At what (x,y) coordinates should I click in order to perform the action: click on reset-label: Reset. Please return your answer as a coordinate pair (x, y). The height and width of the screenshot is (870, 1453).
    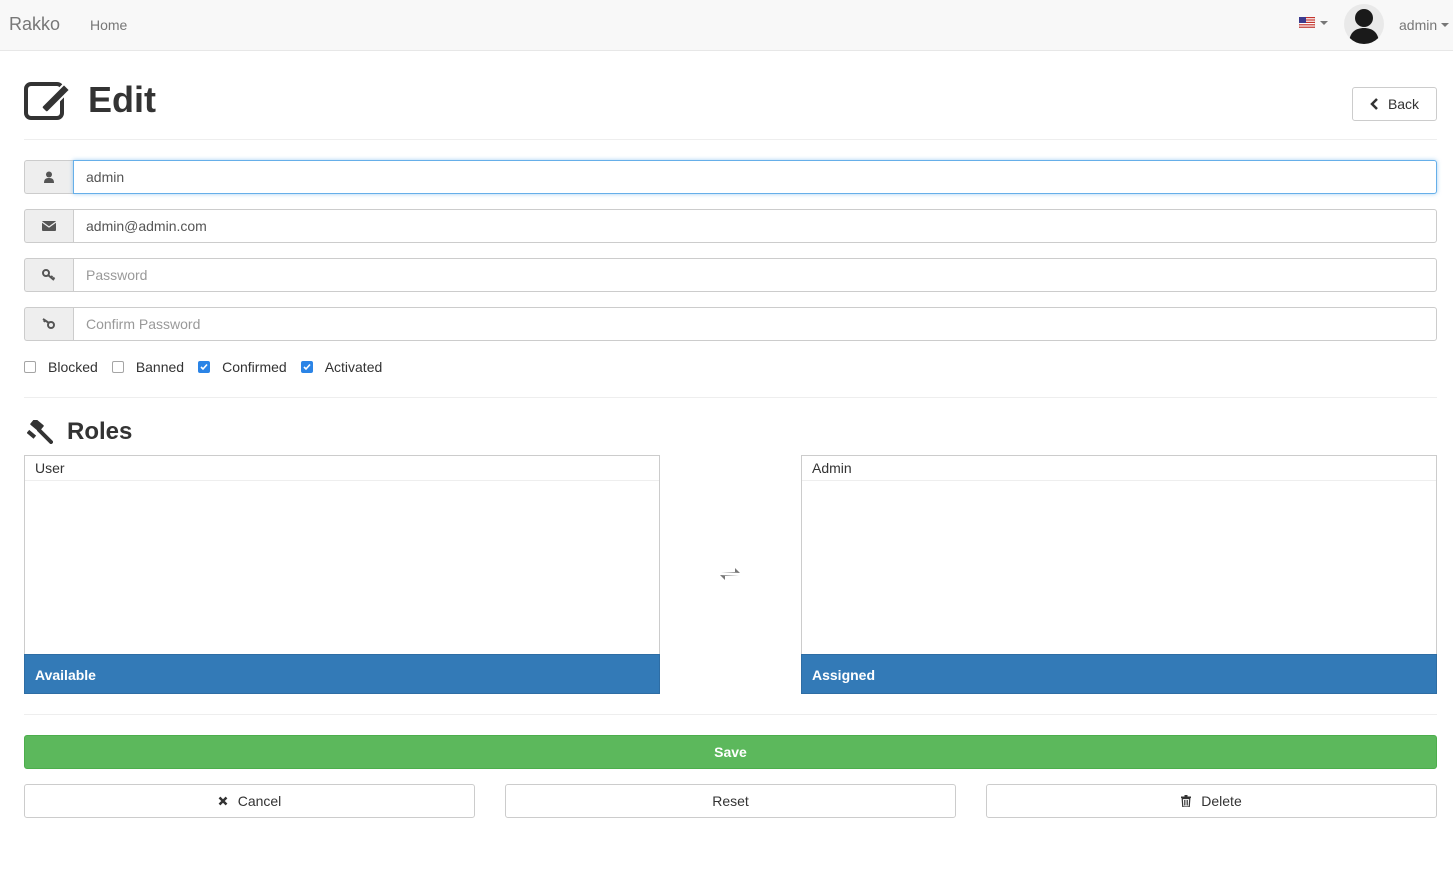
    Looking at the image, I should click on (730, 801).